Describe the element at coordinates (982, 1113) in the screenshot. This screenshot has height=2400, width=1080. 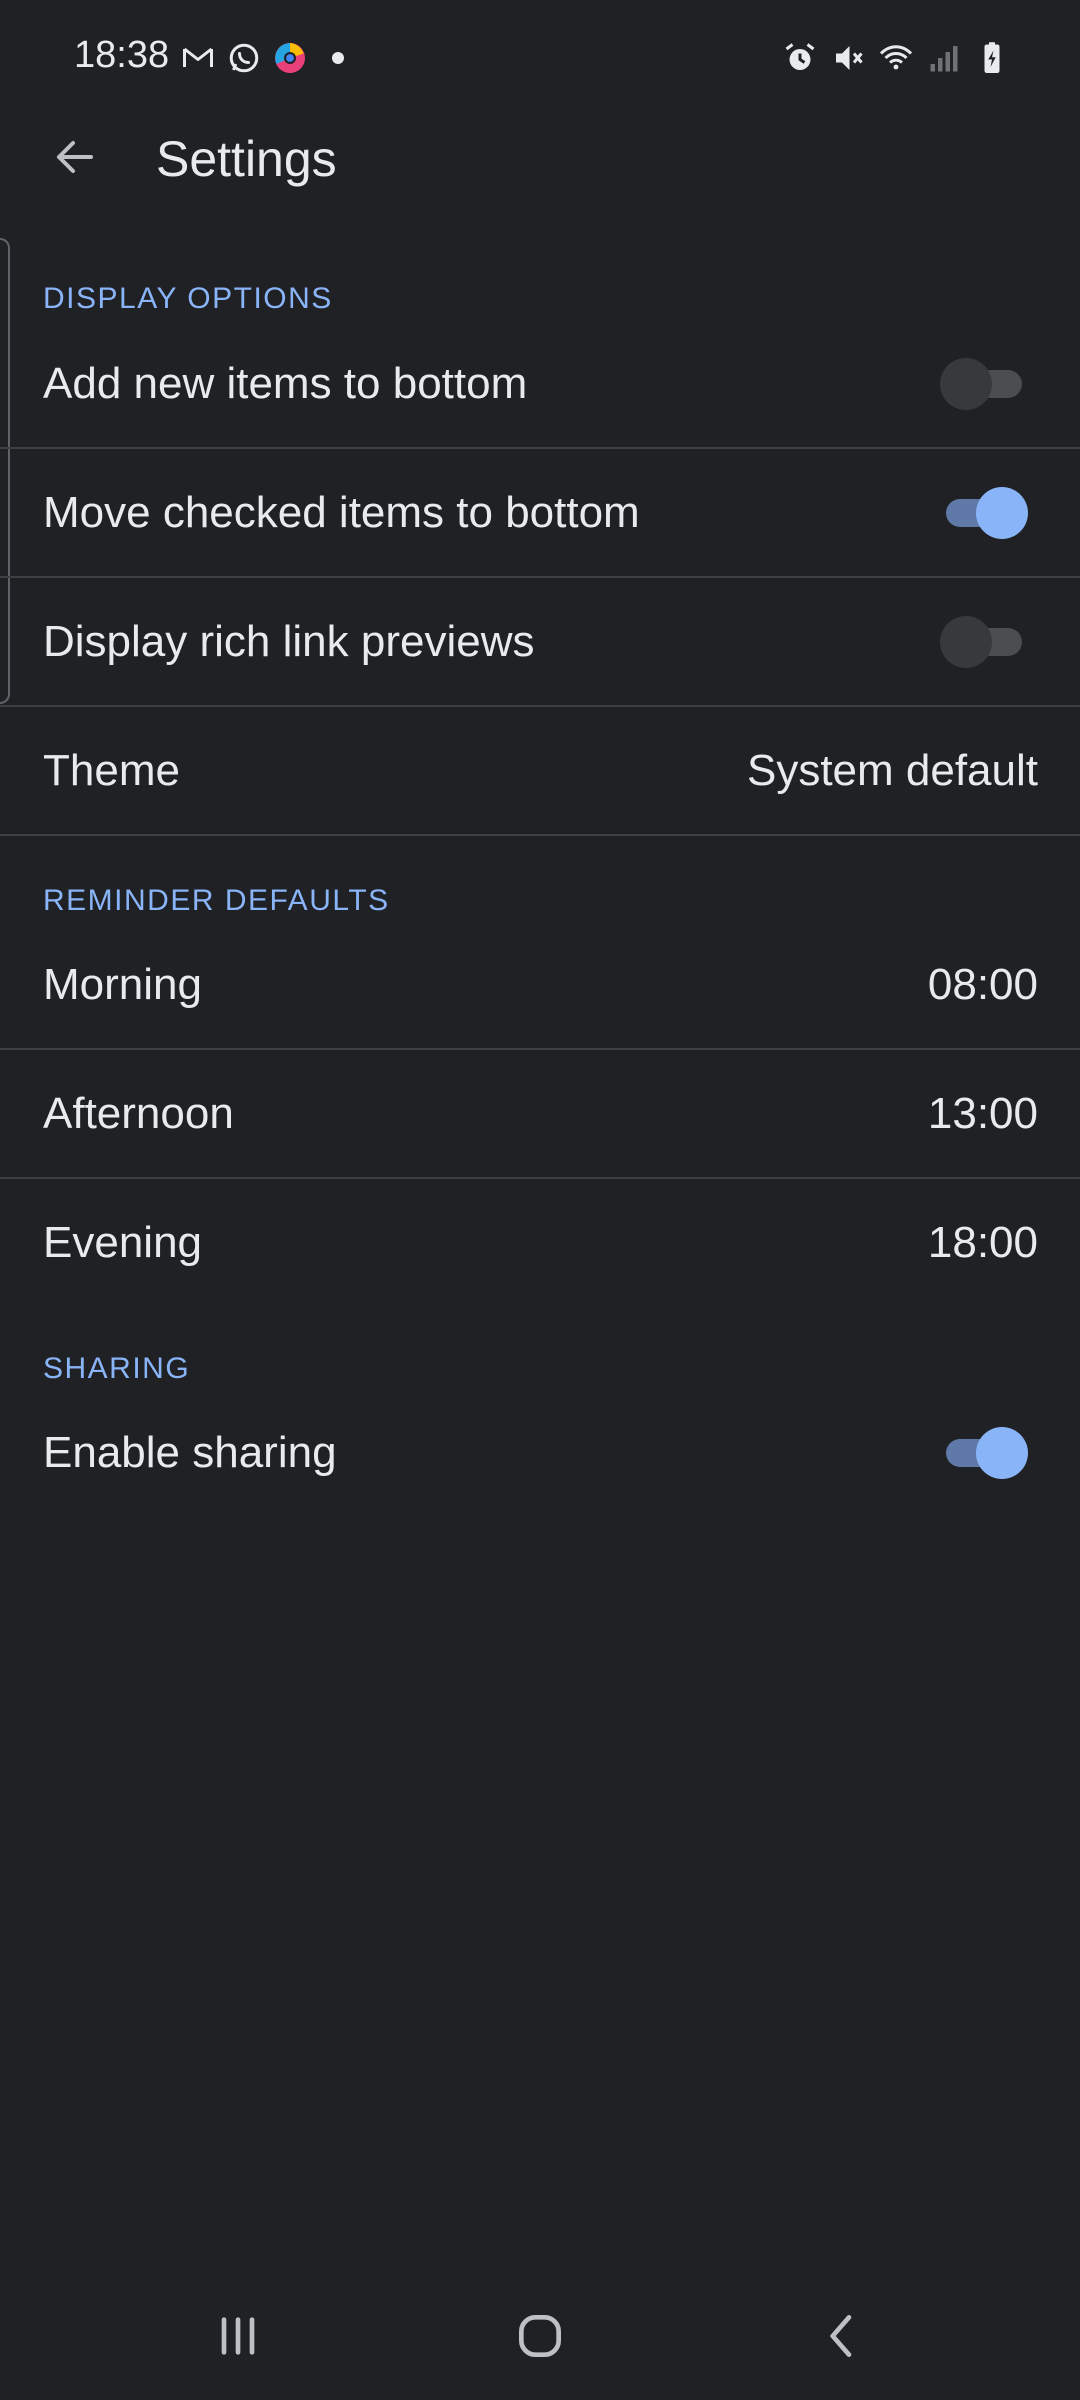
I see `afternoon-value: 13:00` at that location.